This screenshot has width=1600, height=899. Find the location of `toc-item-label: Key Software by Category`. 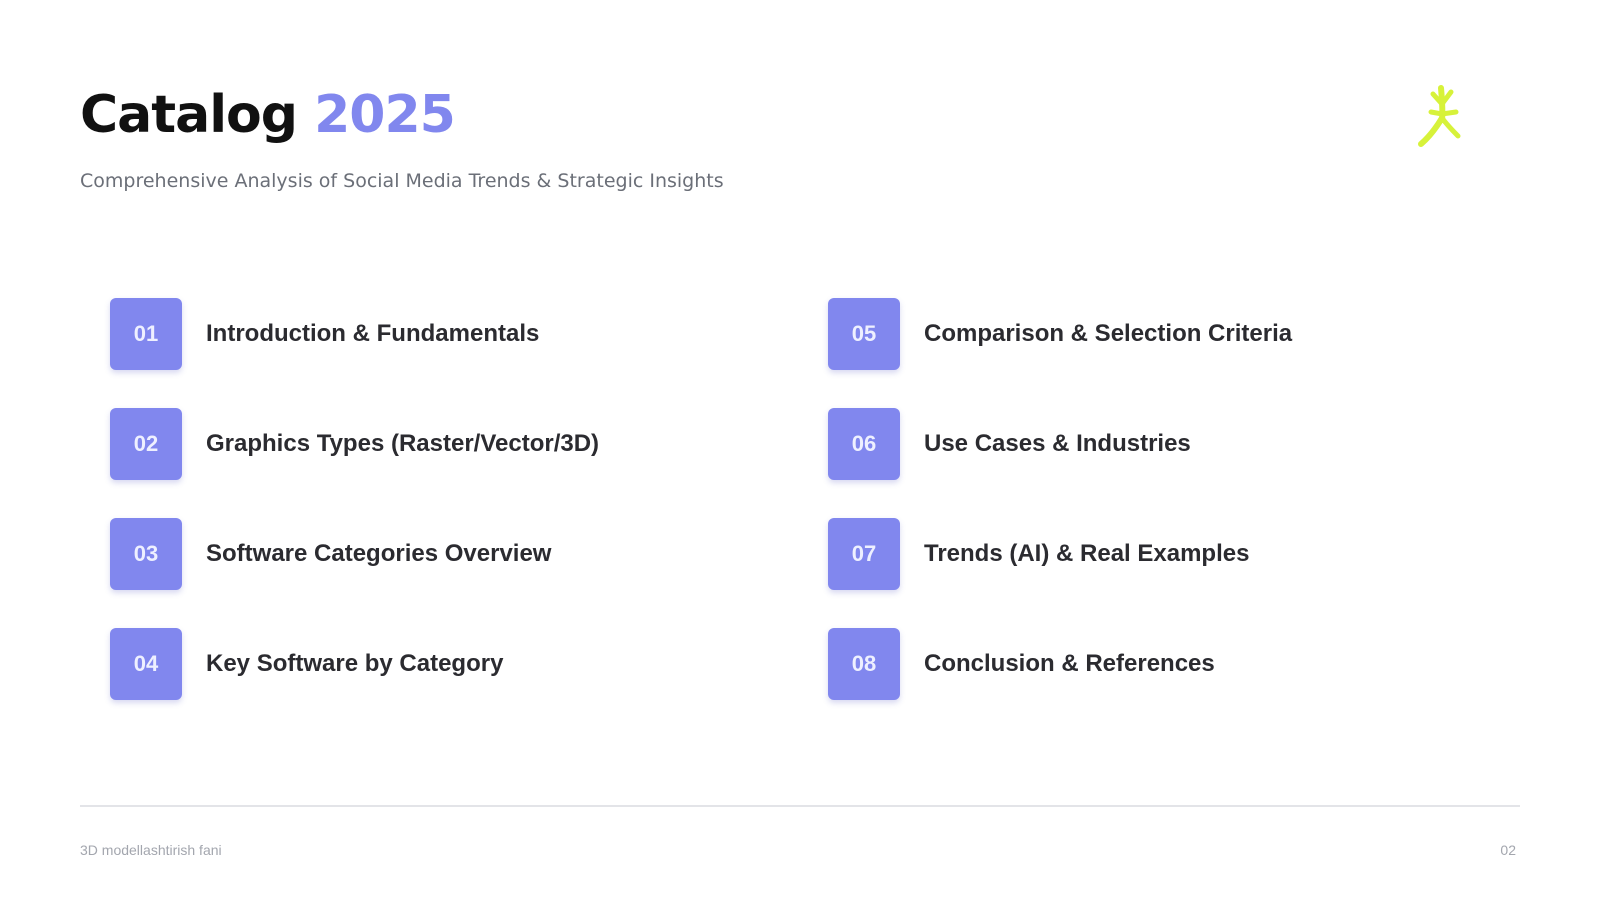

toc-item-label: Key Software by Category is located at coordinates (355, 663).